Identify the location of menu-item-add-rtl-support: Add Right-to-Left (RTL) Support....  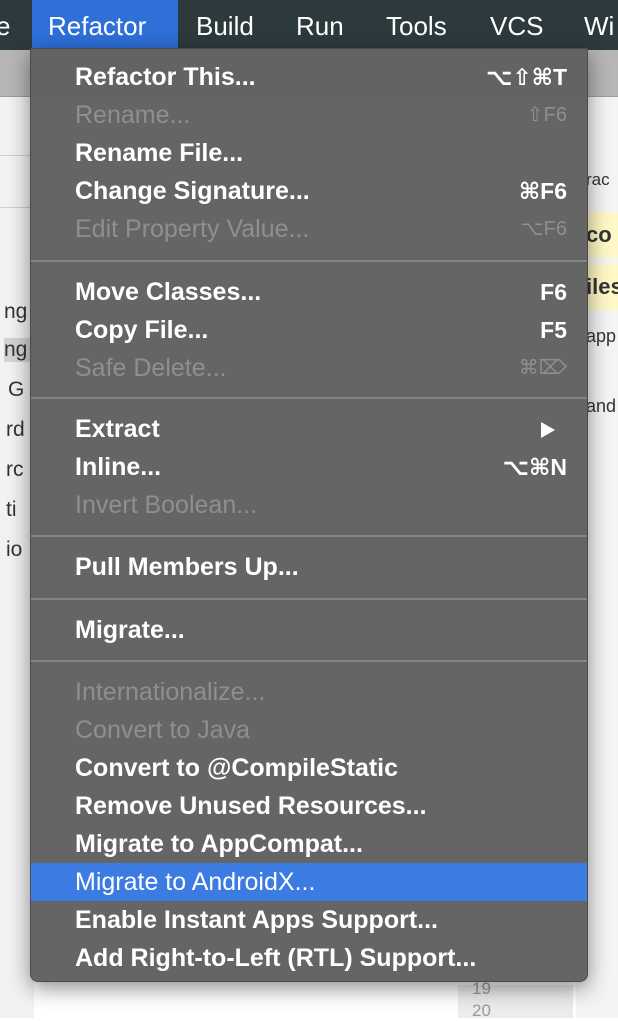
(309, 958).